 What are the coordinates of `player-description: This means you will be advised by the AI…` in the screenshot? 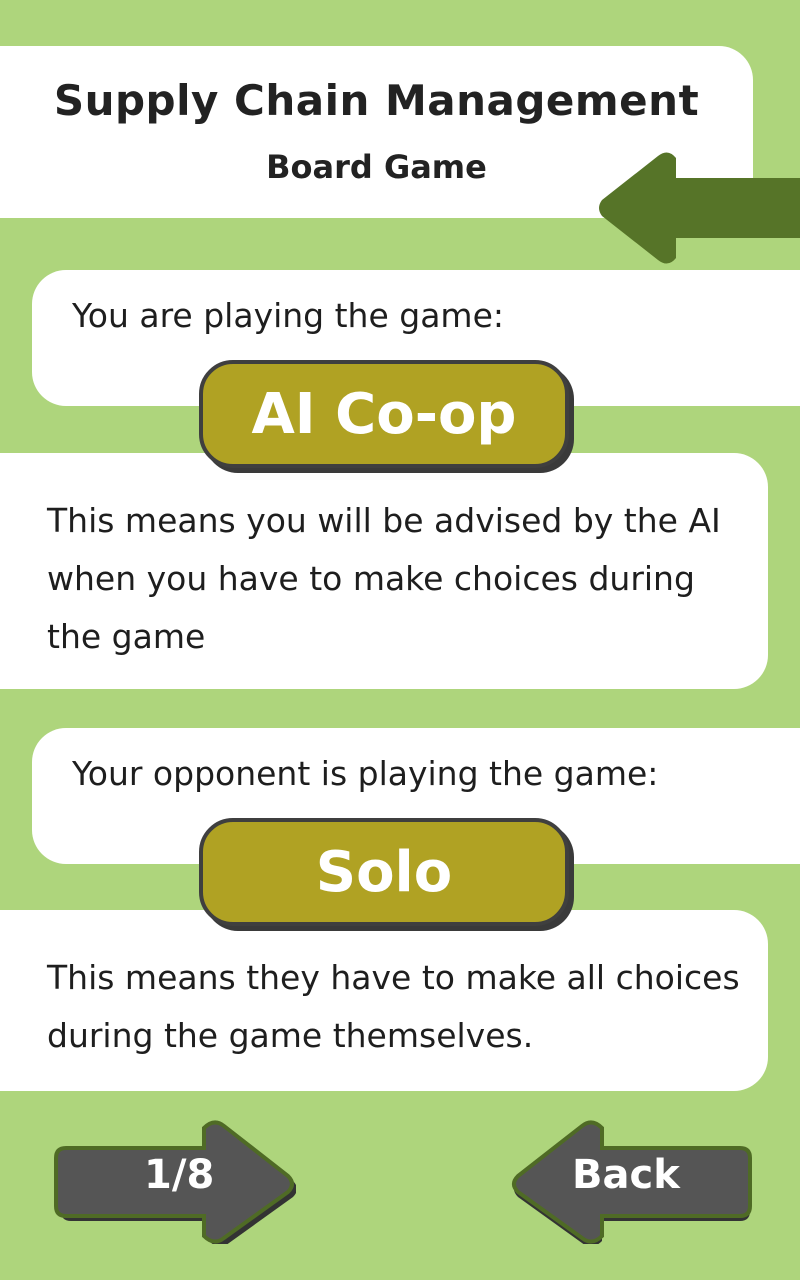 It's located at (384, 578).